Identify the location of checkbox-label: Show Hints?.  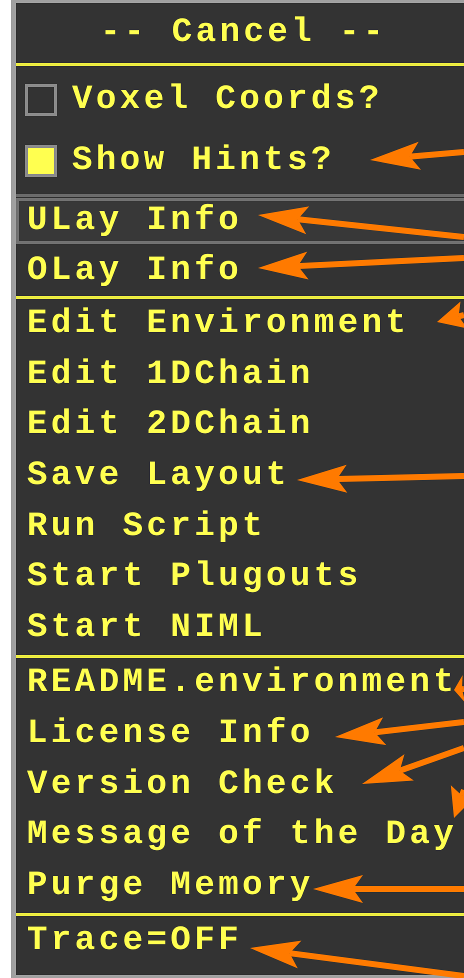
(203, 161).